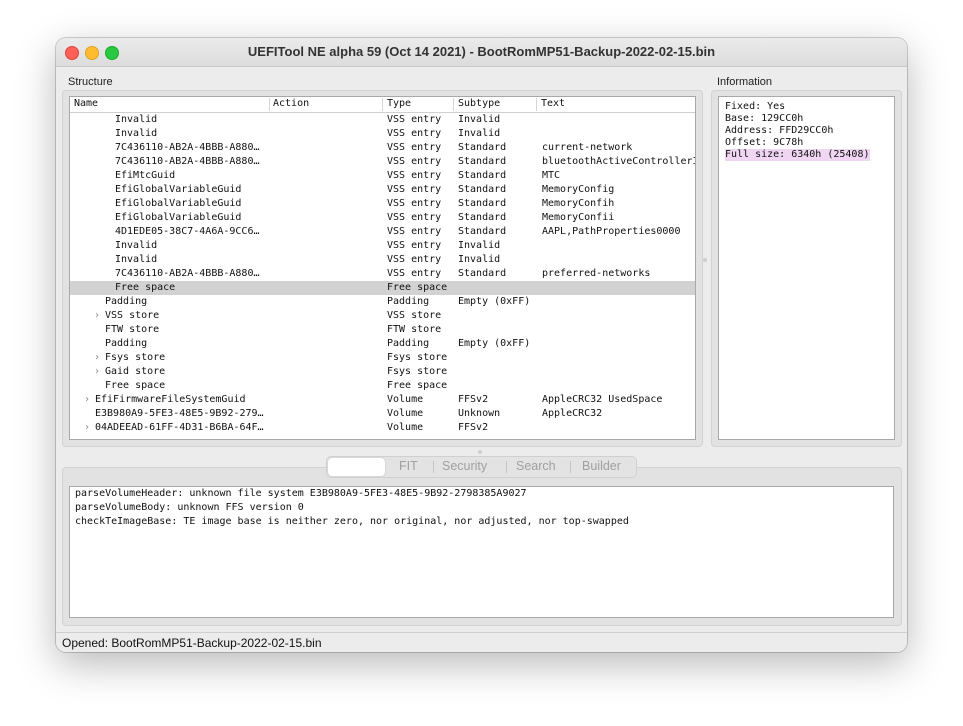  What do you see at coordinates (356, 467) in the screenshot?
I see `tab-parser` at bounding box center [356, 467].